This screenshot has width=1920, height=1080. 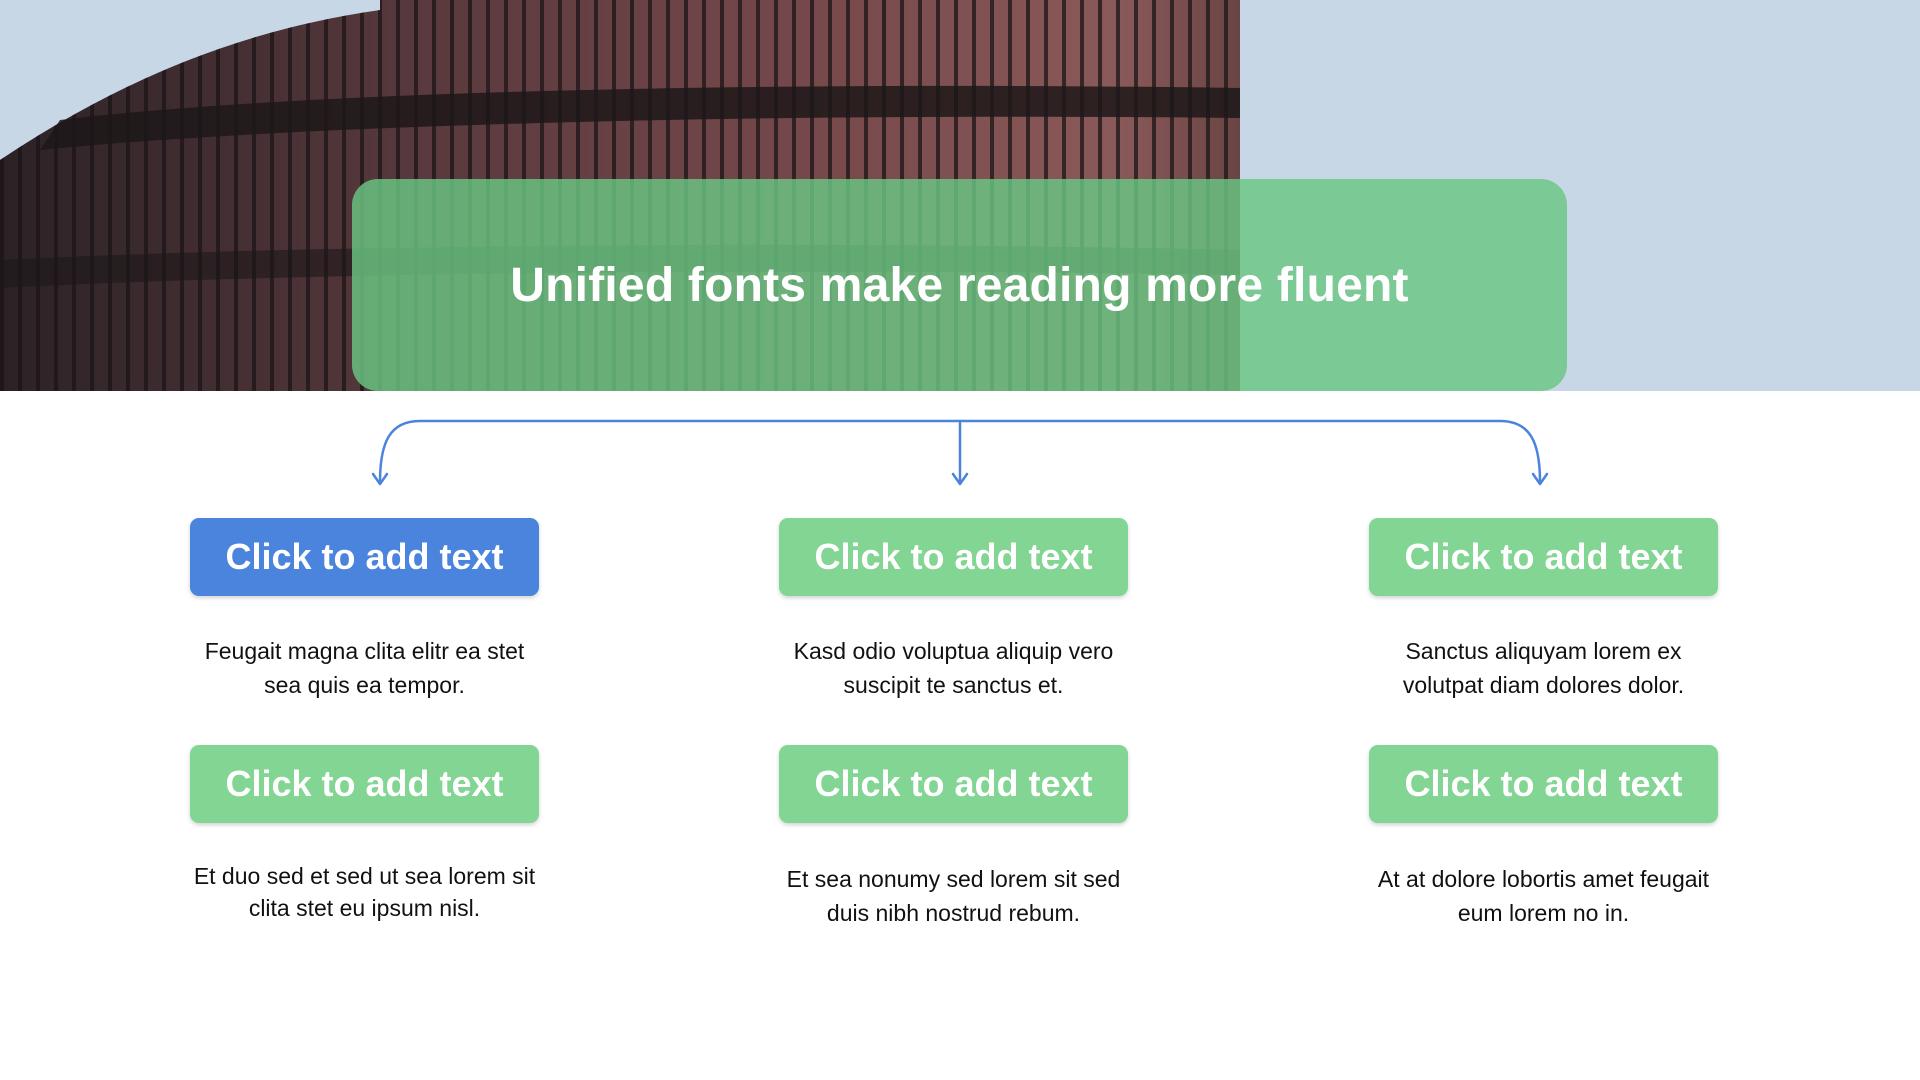 What do you see at coordinates (1543, 557) in the screenshot?
I see `column-3-top-button: Click to add text` at bounding box center [1543, 557].